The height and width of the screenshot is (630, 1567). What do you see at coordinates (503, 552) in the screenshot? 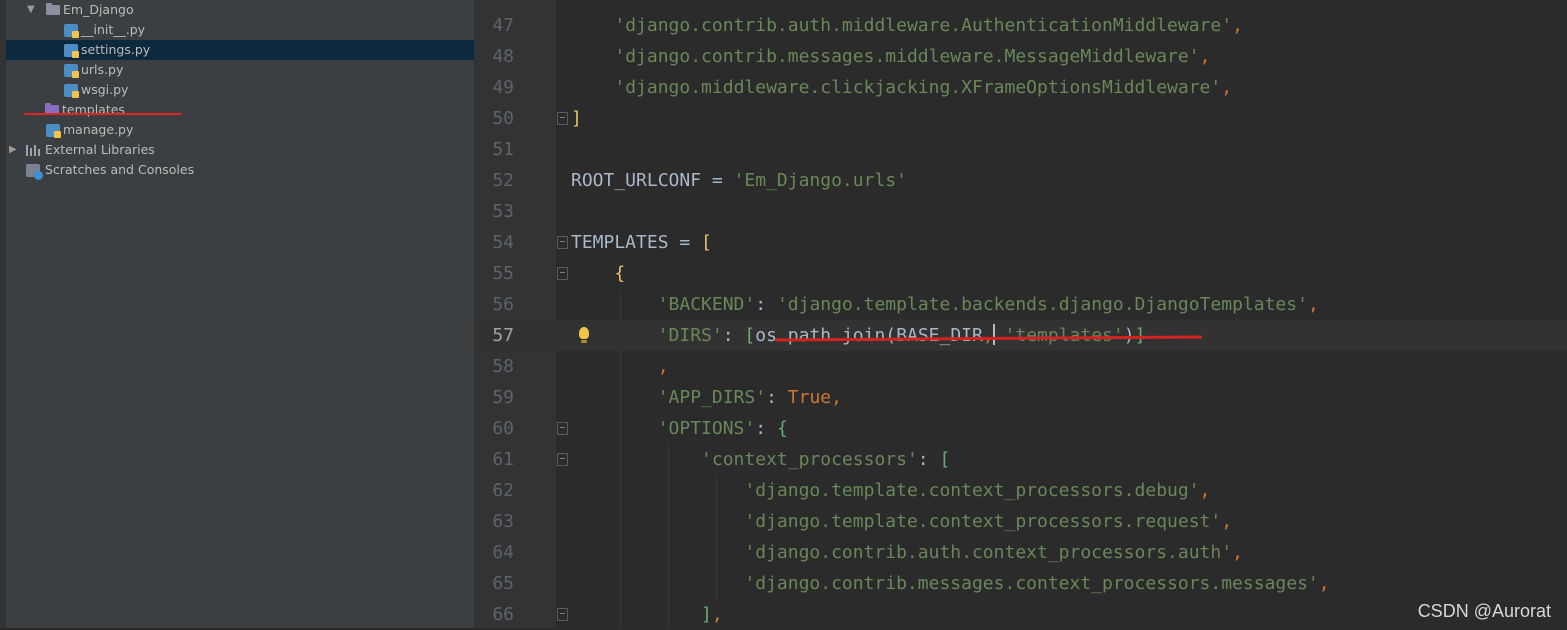
I see `line-number: 64` at bounding box center [503, 552].